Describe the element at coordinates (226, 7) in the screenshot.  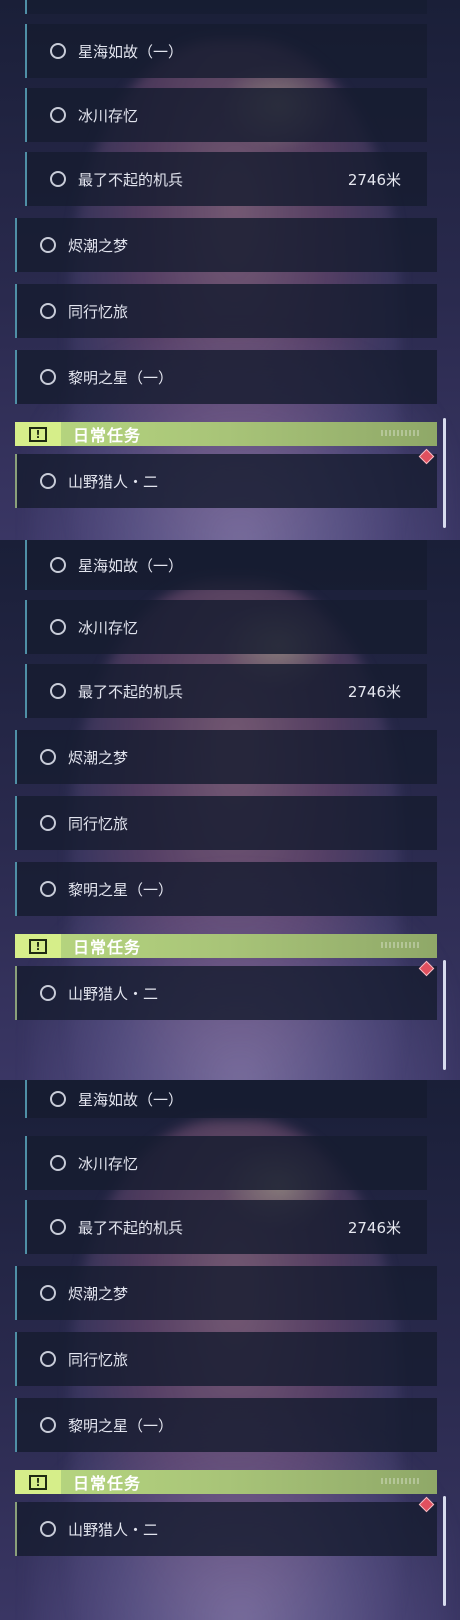
I see `previous-row-edge` at that location.